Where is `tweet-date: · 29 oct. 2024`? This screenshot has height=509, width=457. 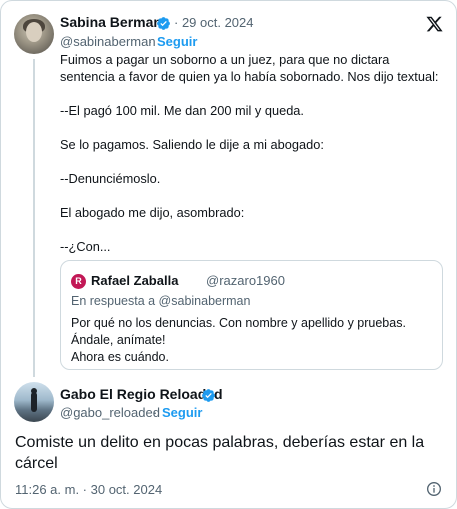 tweet-date: · 29 oct. 2024 is located at coordinates (214, 22).